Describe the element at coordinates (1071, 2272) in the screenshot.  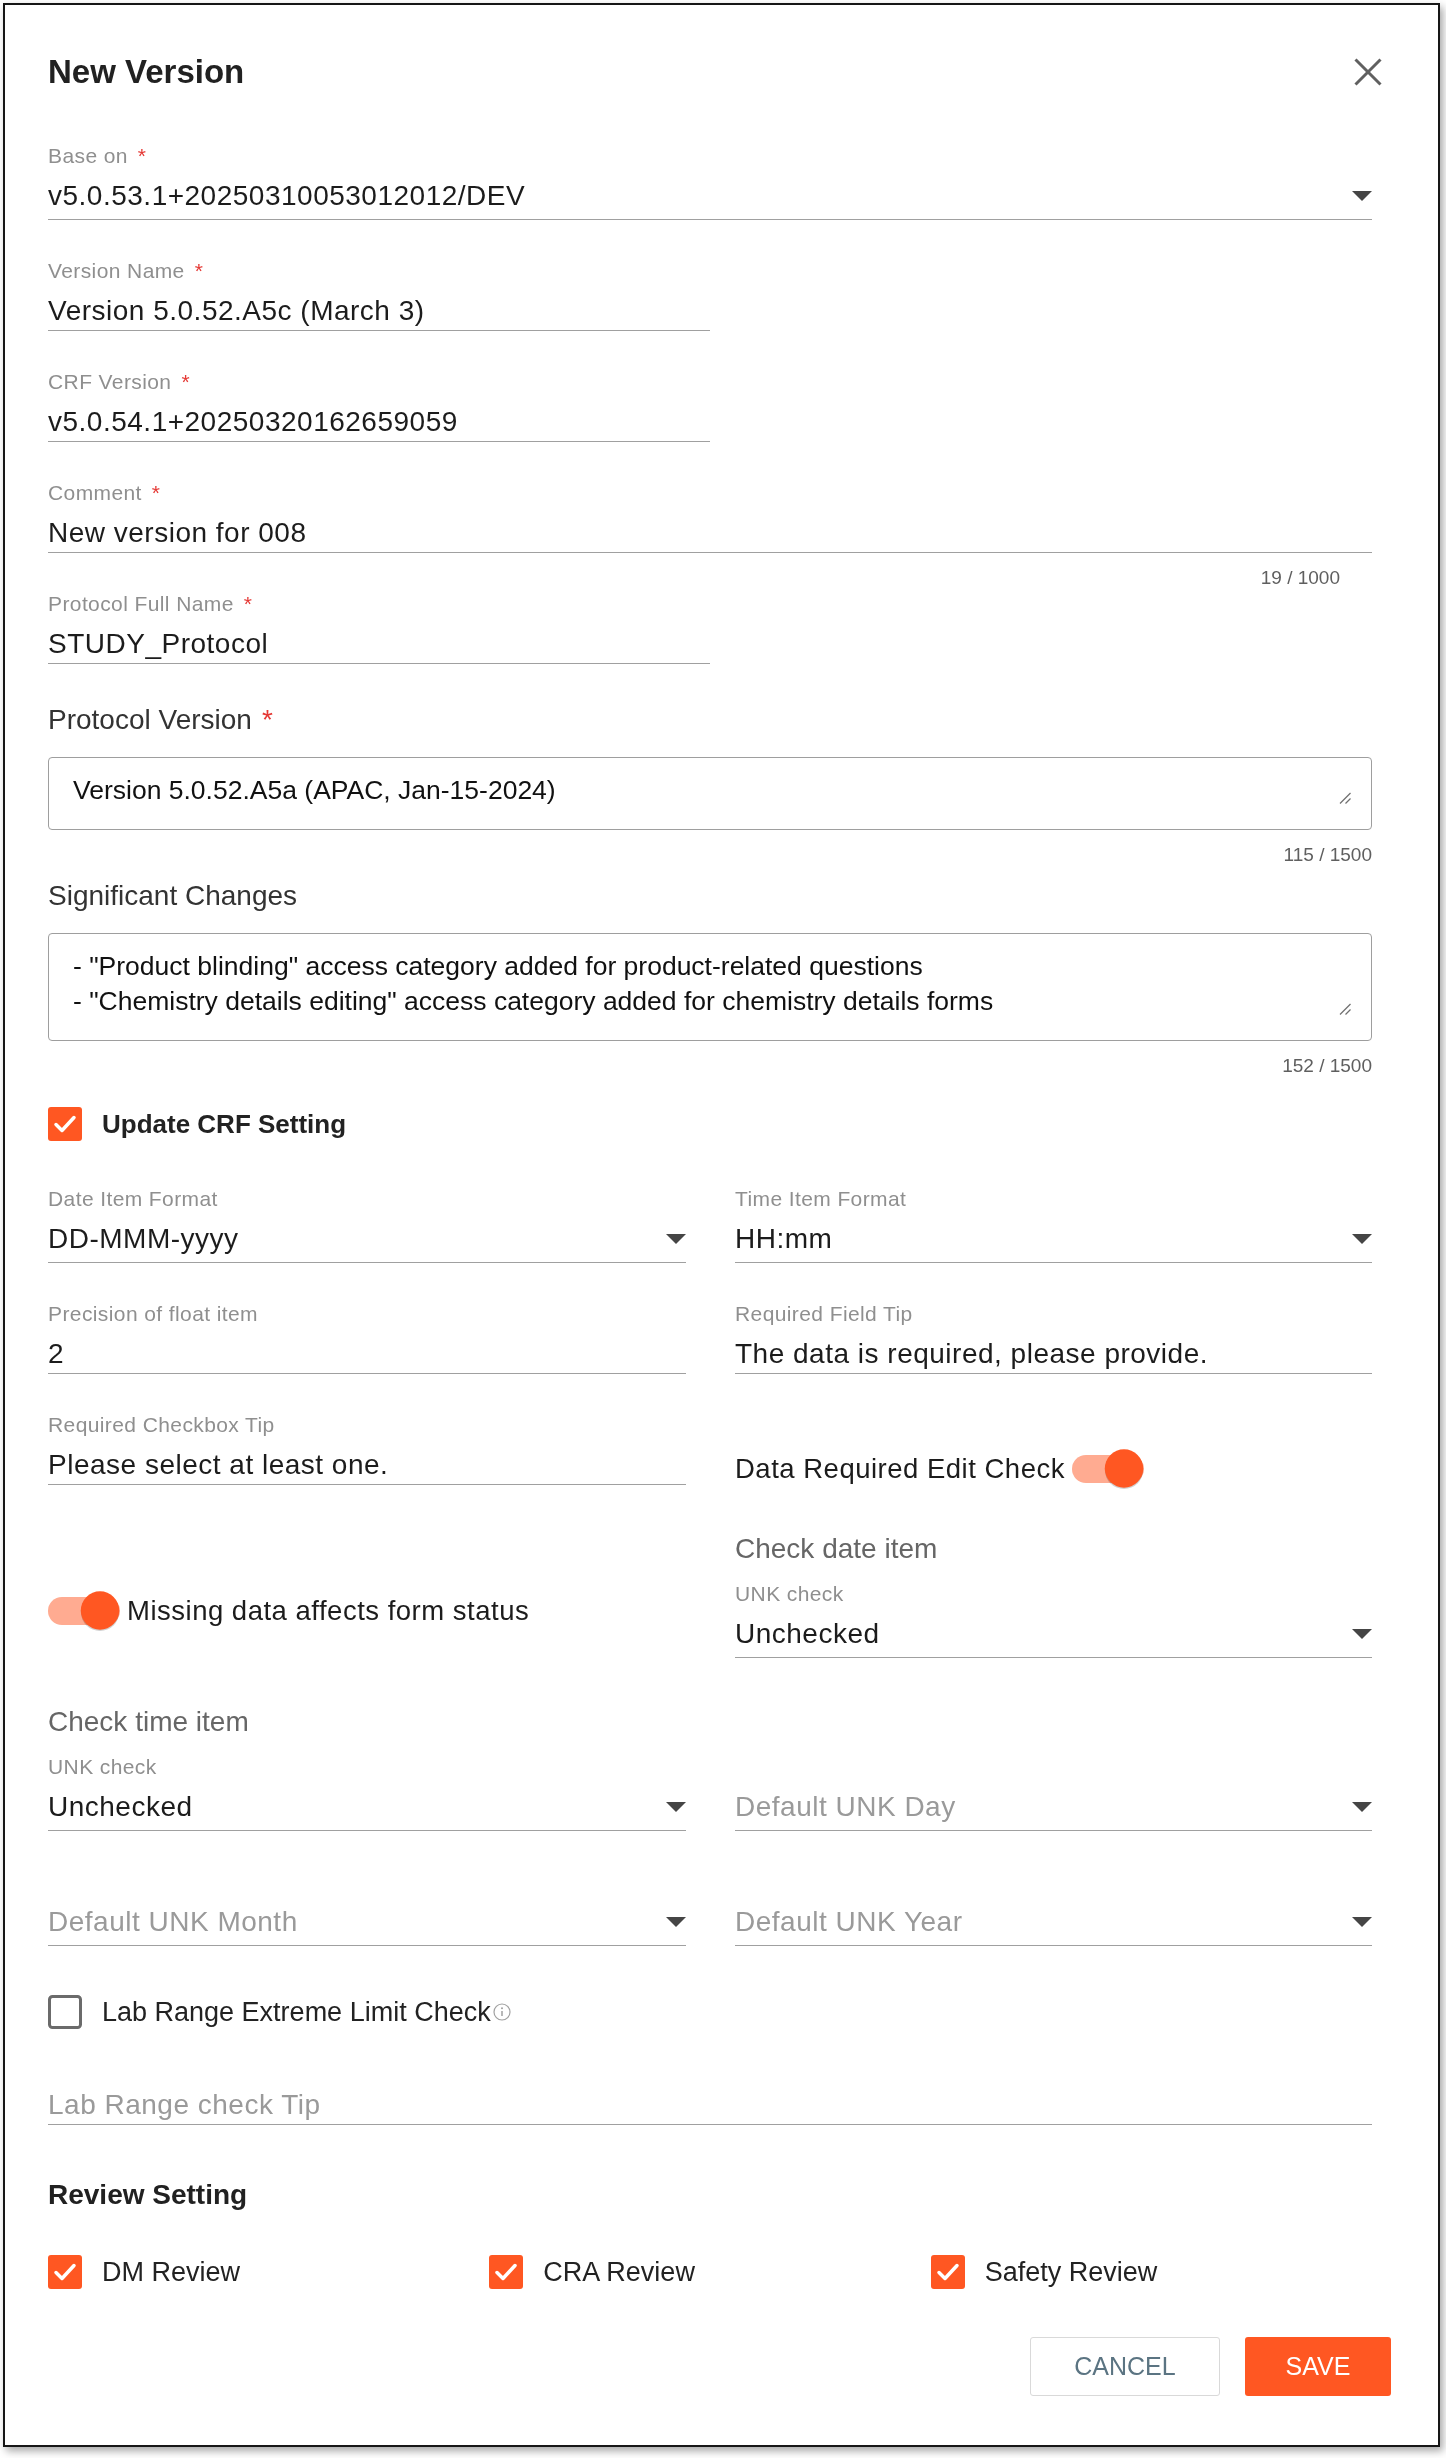
I see `checkbox-label: Safety Review` at that location.